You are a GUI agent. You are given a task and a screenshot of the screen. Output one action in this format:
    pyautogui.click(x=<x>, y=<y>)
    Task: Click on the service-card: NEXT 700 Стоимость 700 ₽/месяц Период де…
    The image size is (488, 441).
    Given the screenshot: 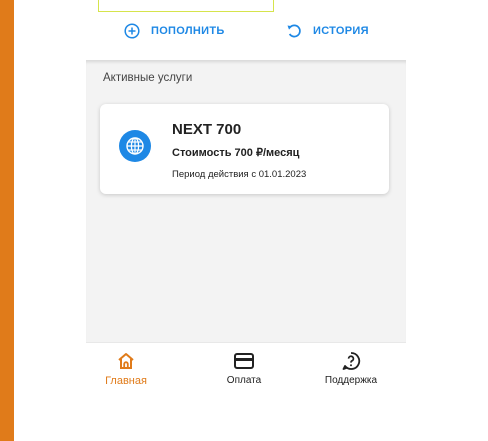 What is the action you would take?
    pyautogui.click(x=244, y=149)
    